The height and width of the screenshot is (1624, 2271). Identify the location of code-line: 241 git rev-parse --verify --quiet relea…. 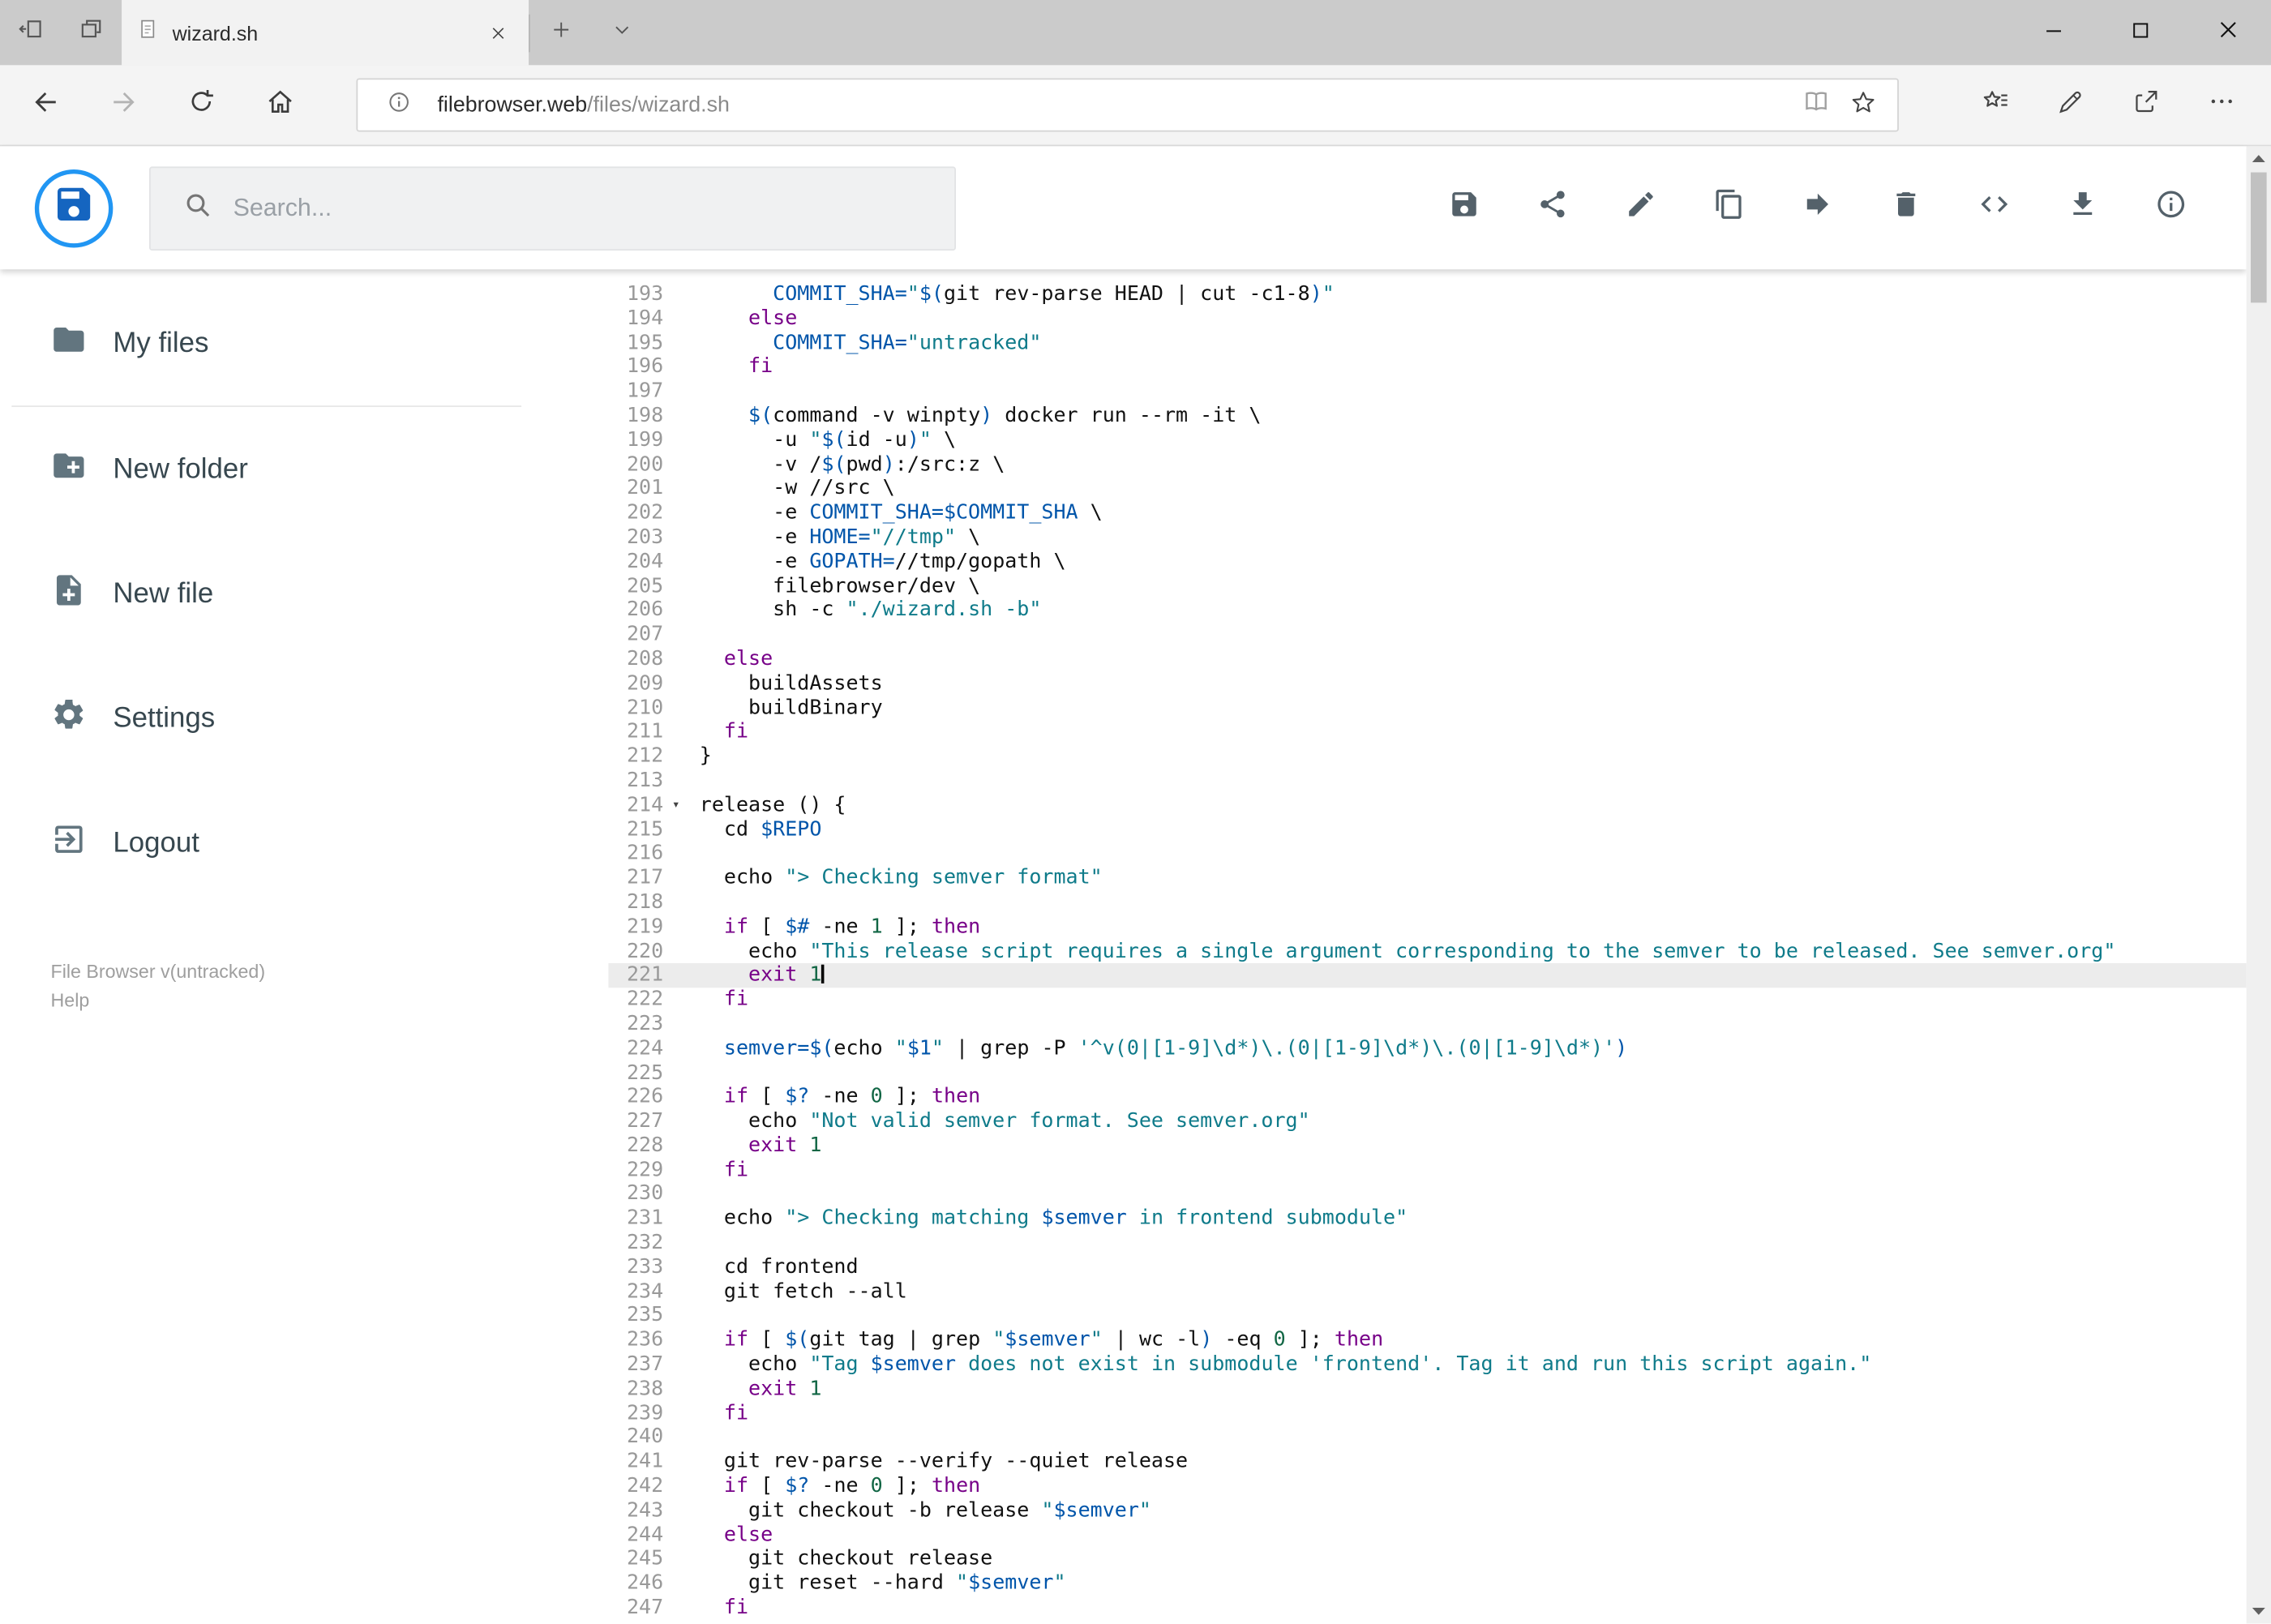
(1427, 1463).